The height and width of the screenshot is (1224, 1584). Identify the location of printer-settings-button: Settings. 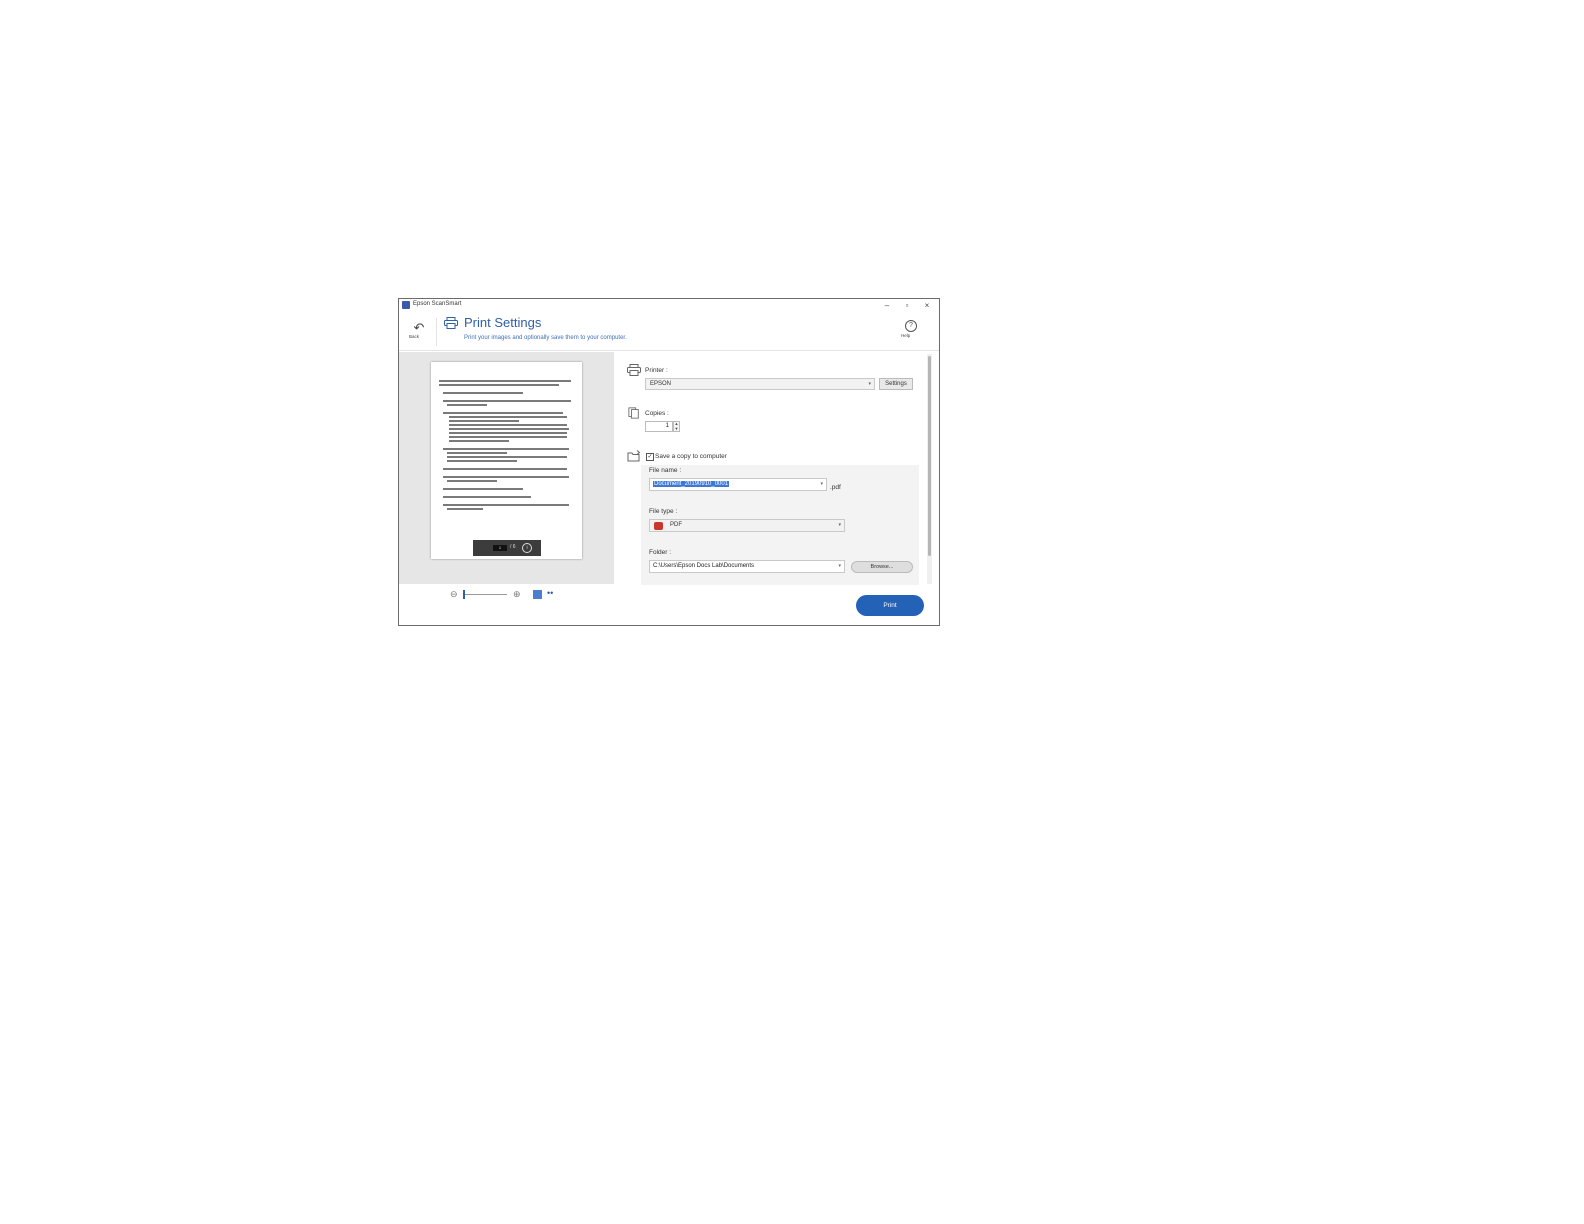
(896, 384).